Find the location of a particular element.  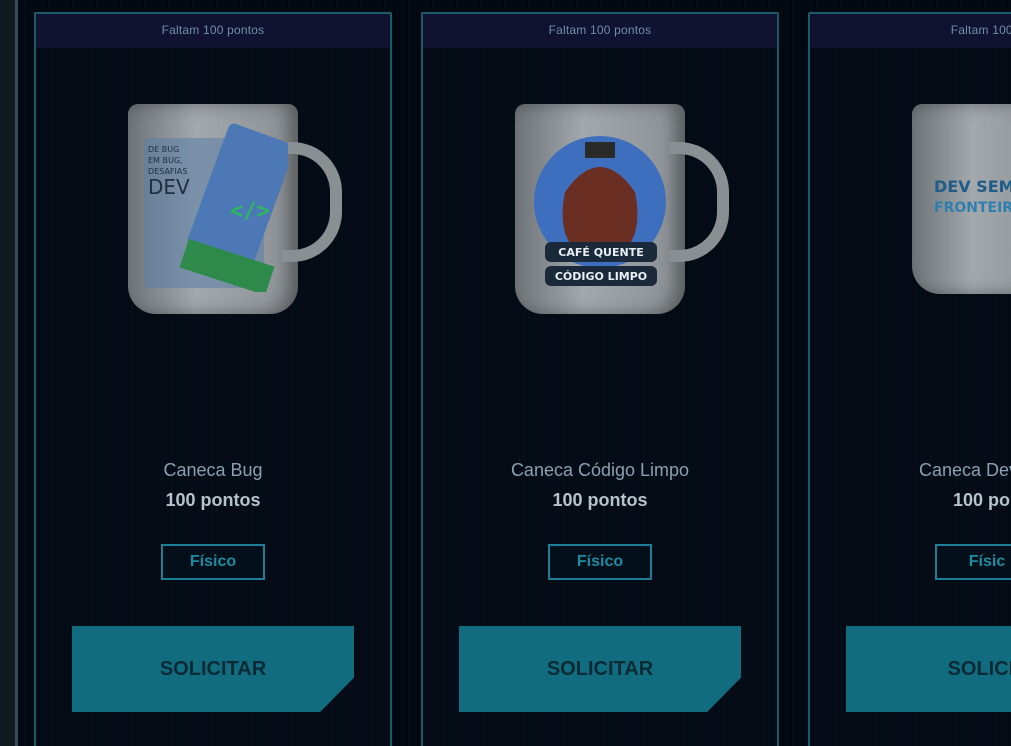

mug-text-1: CAFÉ QUENTE is located at coordinates (600, 252).